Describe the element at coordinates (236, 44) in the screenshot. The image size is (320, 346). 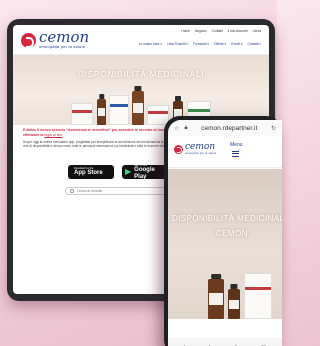
I see `main-nav-events: Eventi ▾` at that location.